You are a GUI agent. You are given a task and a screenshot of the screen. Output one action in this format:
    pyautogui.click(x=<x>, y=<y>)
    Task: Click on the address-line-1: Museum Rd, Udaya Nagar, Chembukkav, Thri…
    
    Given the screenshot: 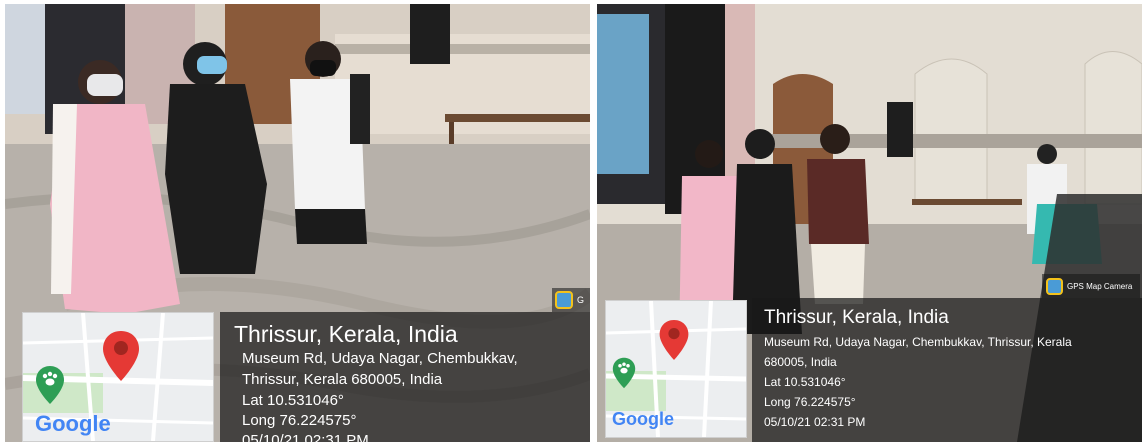 What is the action you would take?
    pyautogui.click(x=918, y=342)
    